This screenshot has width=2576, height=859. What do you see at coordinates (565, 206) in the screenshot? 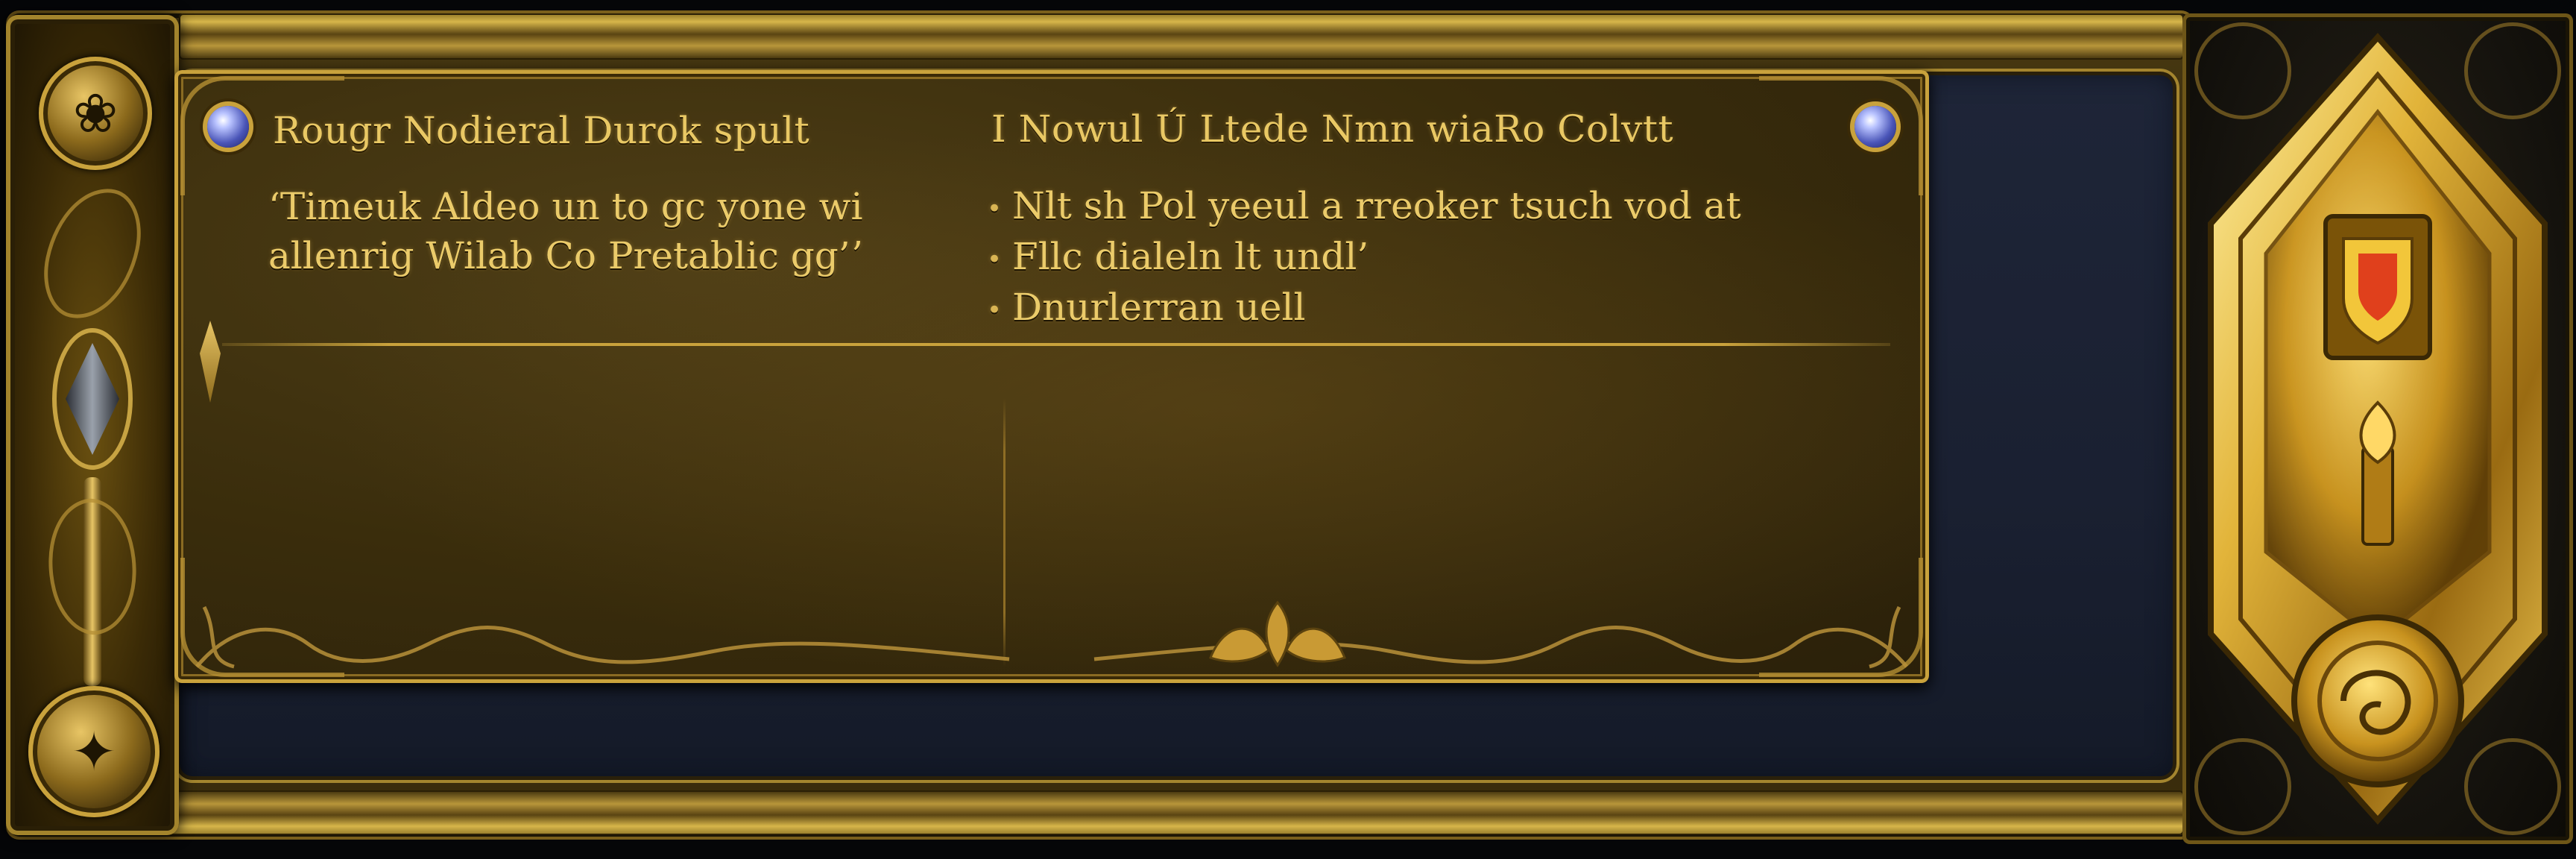
I see `body-line: ʻTimeuk Aldeo un to gc yone wi` at bounding box center [565, 206].